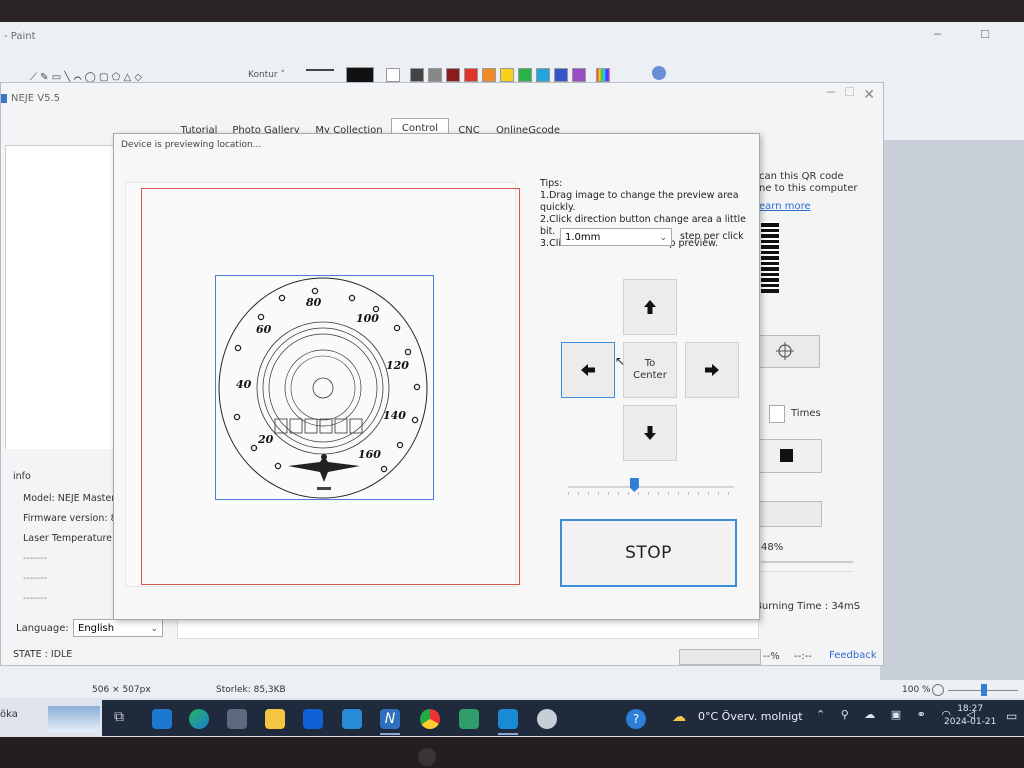 The height and width of the screenshot is (768, 1024). What do you see at coordinates (360, 75) in the screenshot?
I see `color1-swatch` at bounding box center [360, 75].